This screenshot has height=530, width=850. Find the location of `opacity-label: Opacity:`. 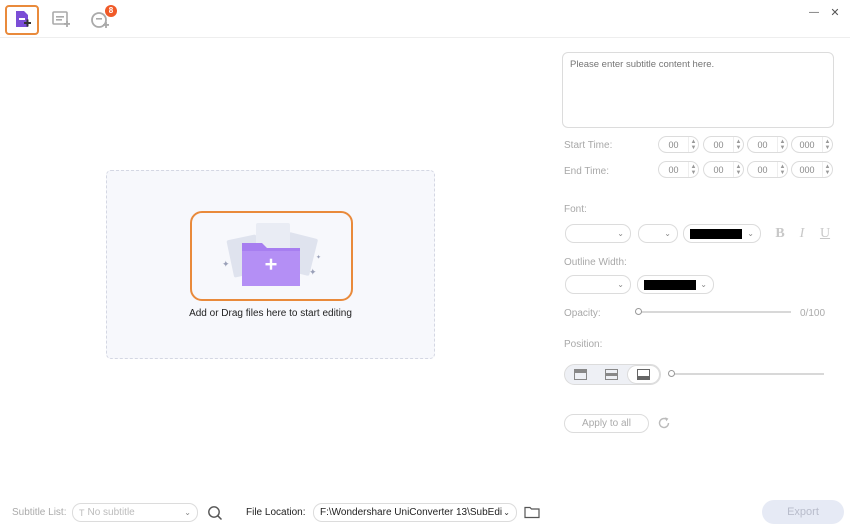

opacity-label: Opacity: is located at coordinates (582, 313).